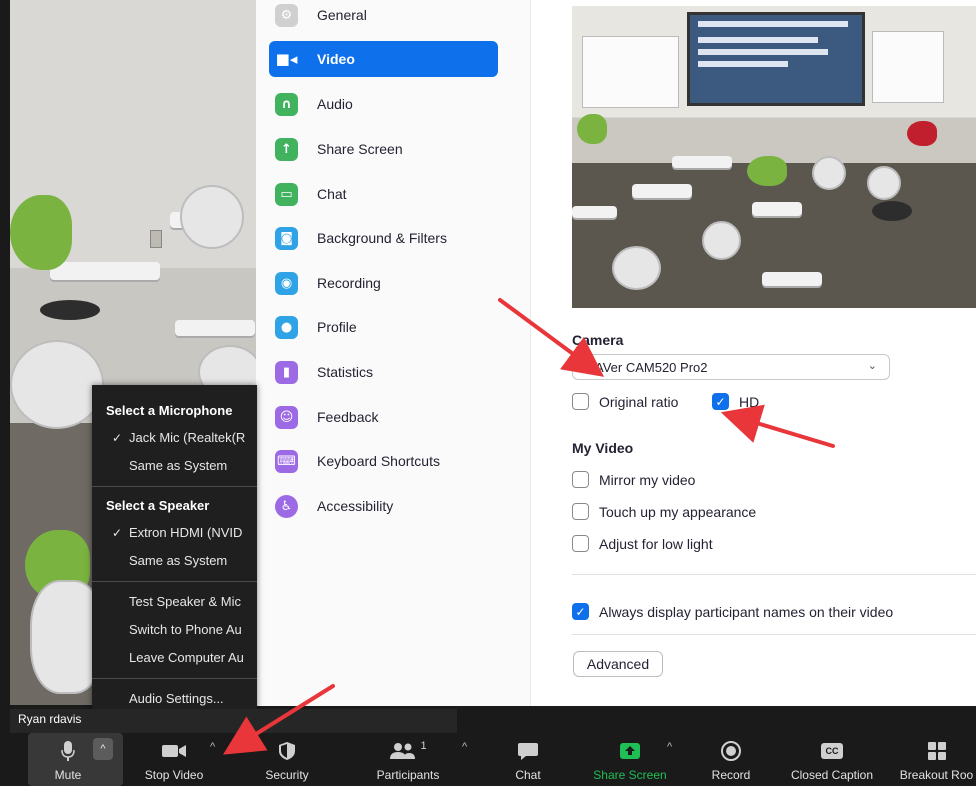  I want to click on nav-label: Chat, so click(332, 194).